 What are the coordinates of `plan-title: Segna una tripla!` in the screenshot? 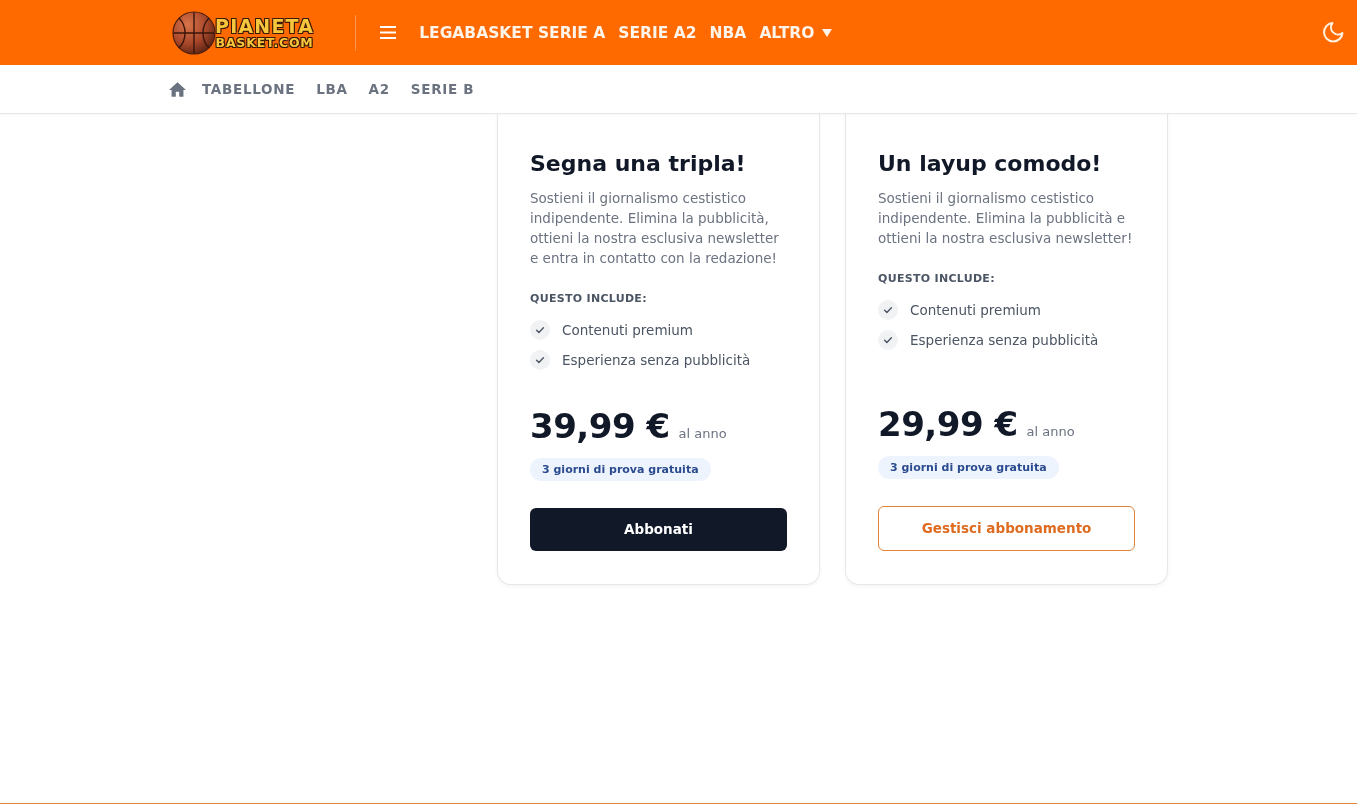 It's located at (638, 164).